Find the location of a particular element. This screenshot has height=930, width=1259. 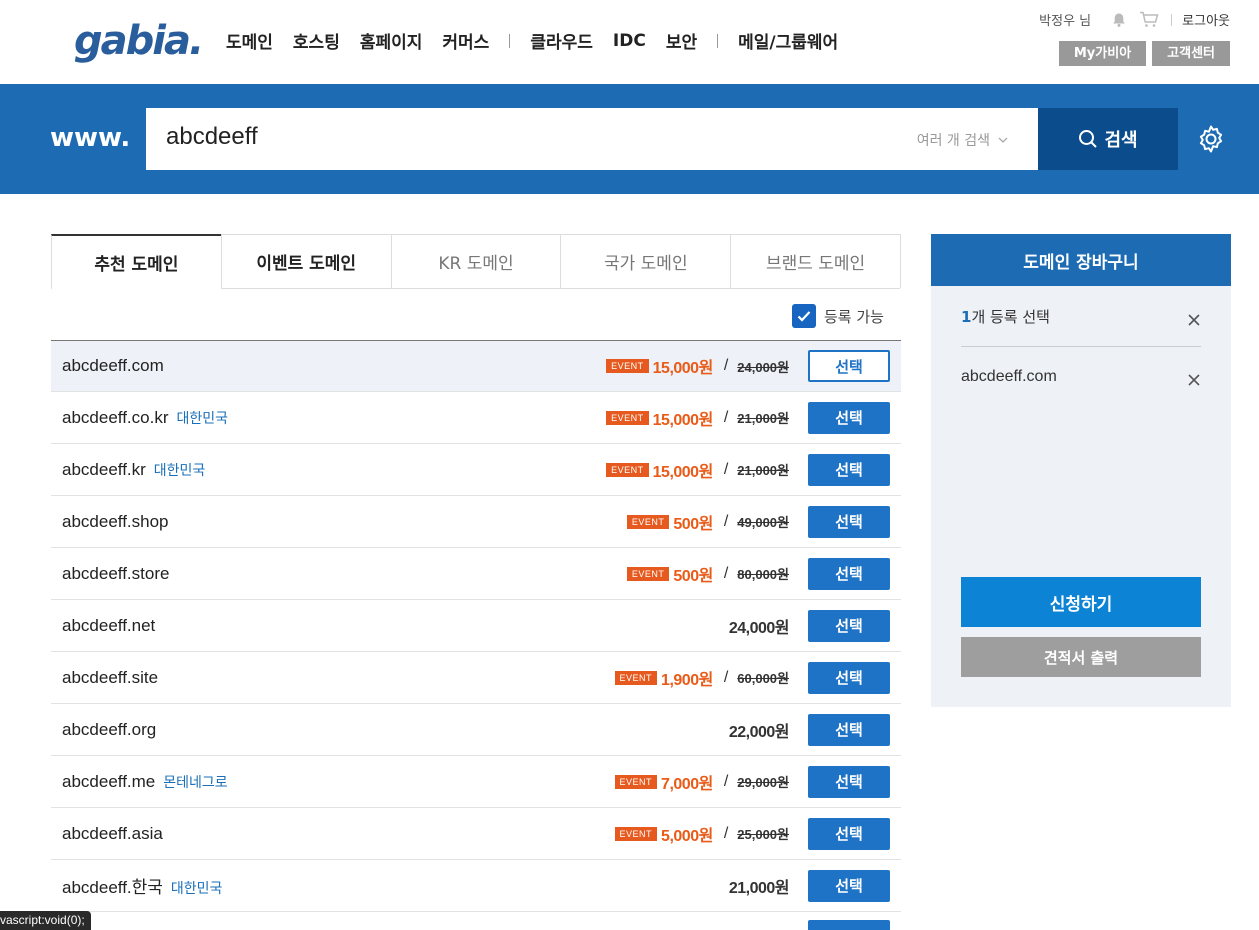

utility-bar: 박정우 님 로그아웃 is located at coordinates (1134, 19).